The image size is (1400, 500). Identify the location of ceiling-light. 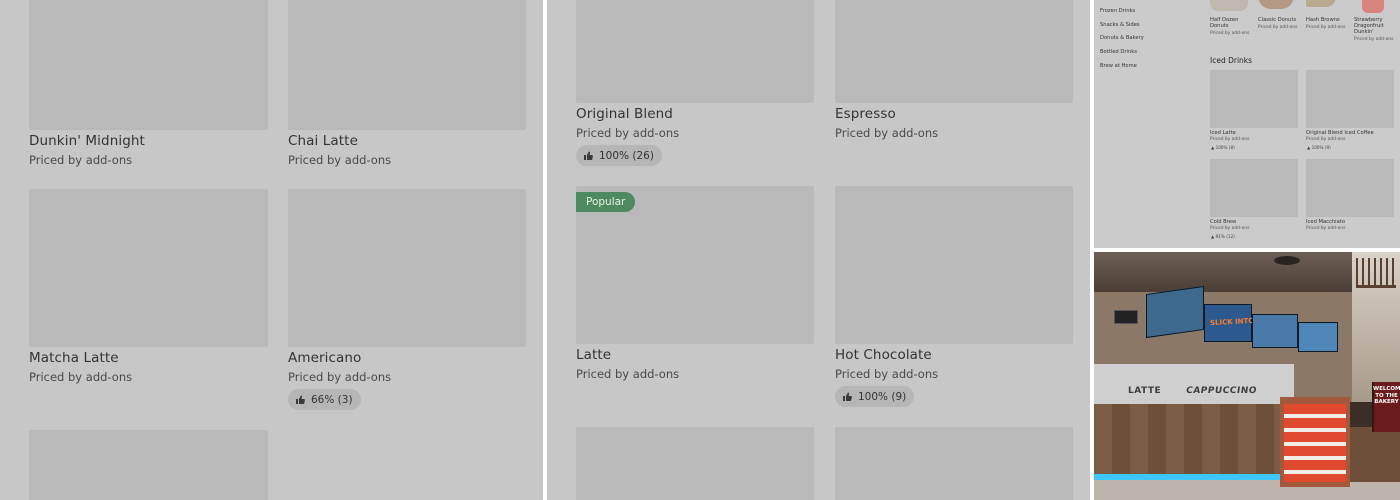
(1287, 260).